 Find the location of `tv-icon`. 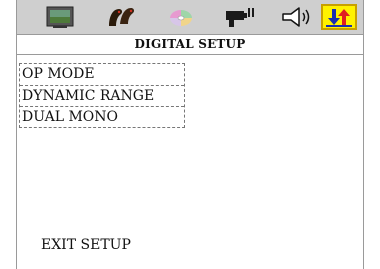

tv-icon is located at coordinates (60, 17).